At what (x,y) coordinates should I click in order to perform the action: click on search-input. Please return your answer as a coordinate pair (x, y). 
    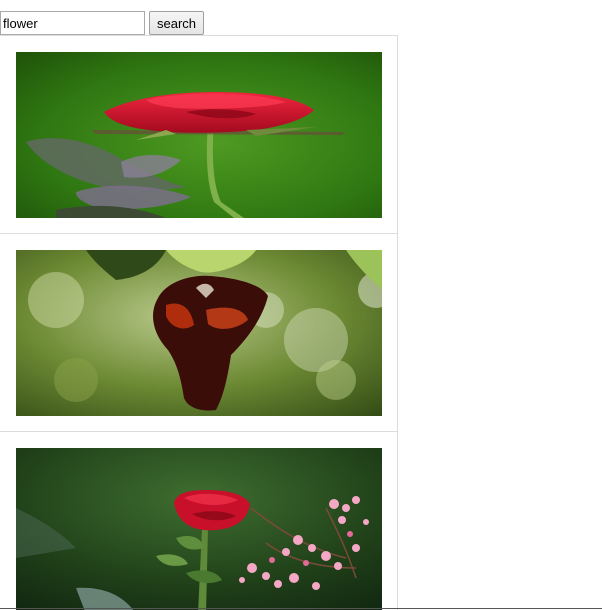
    Looking at the image, I should click on (72, 23).